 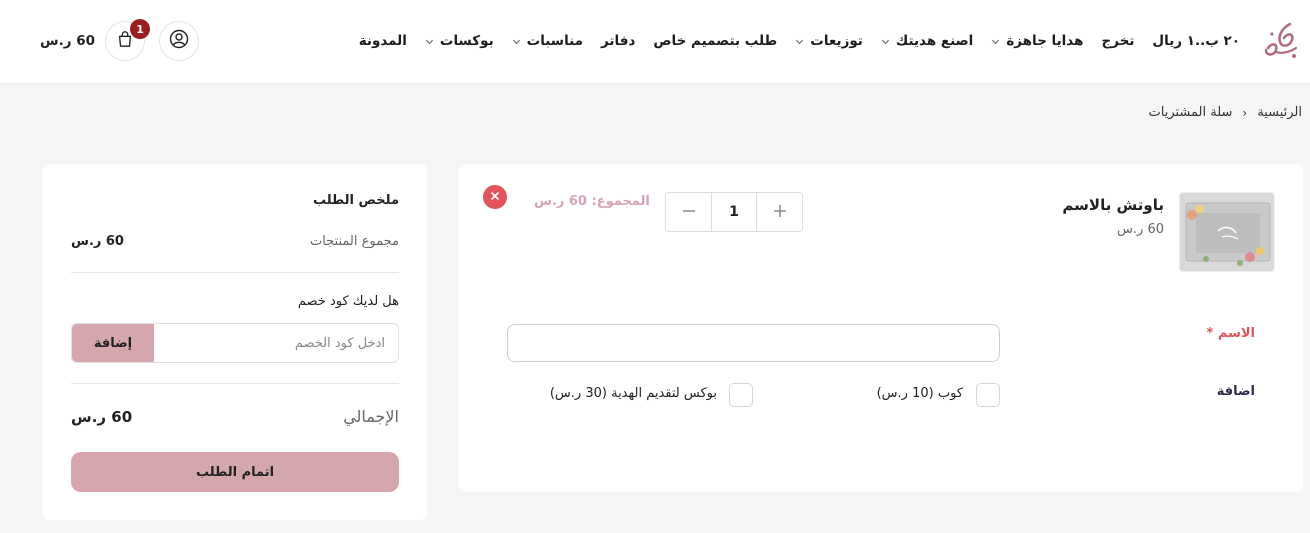 I want to click on chevron-left-icon: ›, so click(x=1245, y=112).